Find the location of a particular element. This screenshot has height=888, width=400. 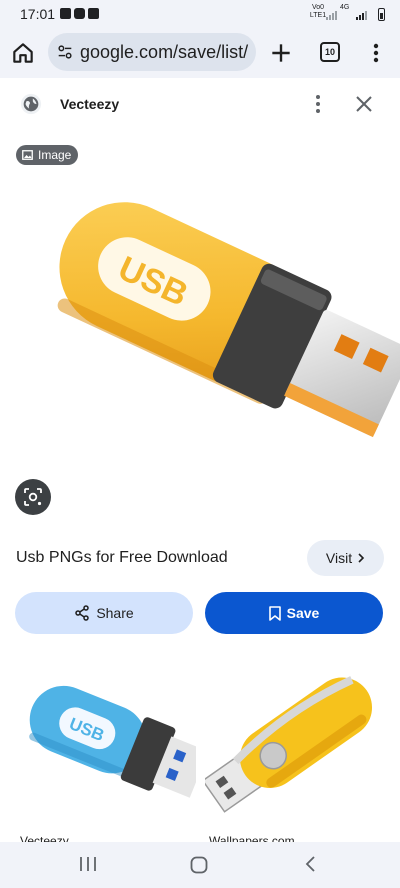

related-card: USB Vecteezy is located at coordinates (106, 745).